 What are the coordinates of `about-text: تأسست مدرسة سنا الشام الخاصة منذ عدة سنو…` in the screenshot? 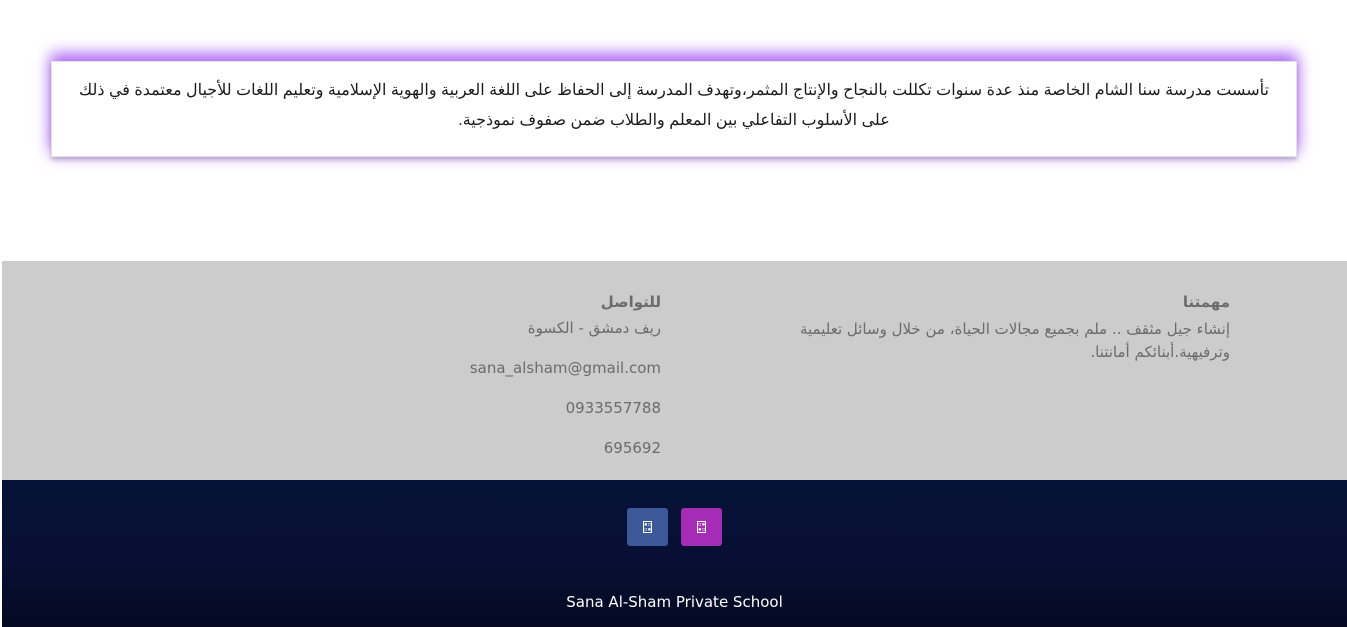 It's located at (674, 105).